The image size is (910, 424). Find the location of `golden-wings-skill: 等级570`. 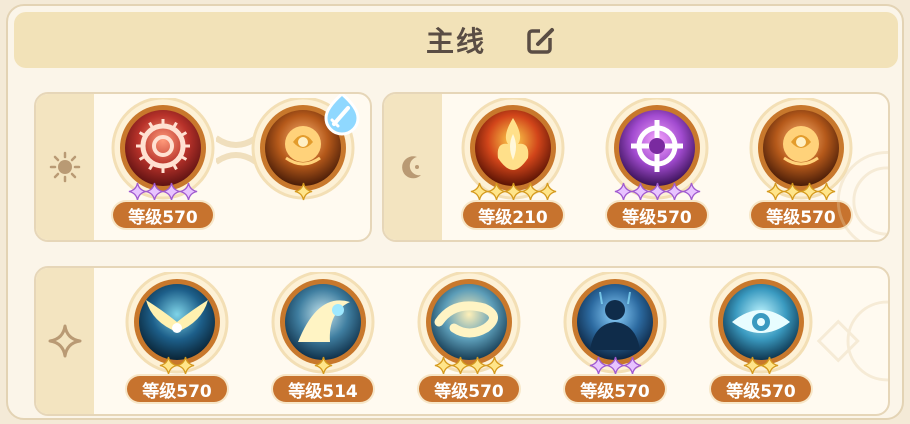

golden-wings-skill: 等级570 is located at coordinates (177, 342).